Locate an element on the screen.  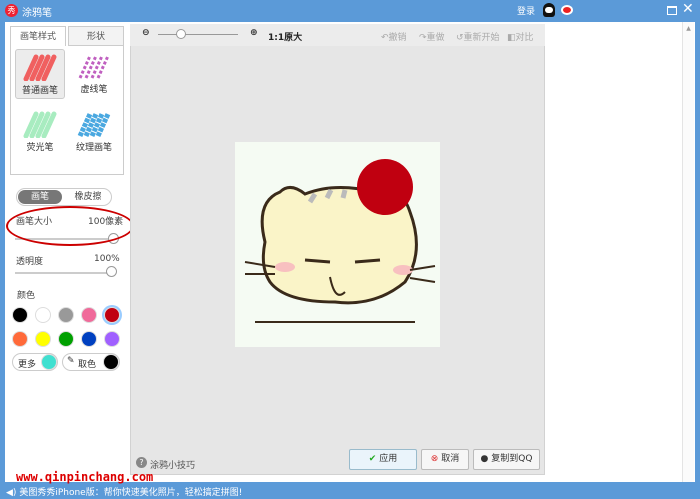
compare-label: 对比 is located at coordinates (524, 38).